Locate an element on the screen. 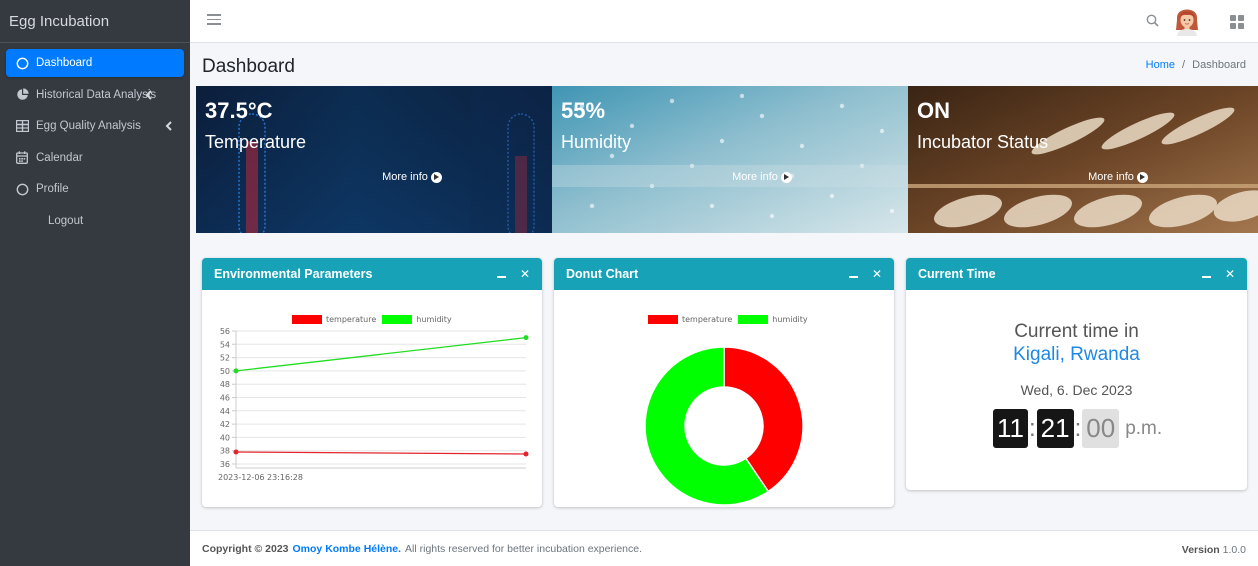  sidebar-item-egg-quality-analysis: Egg Quality Analysis is located at coordinates (95, 126).